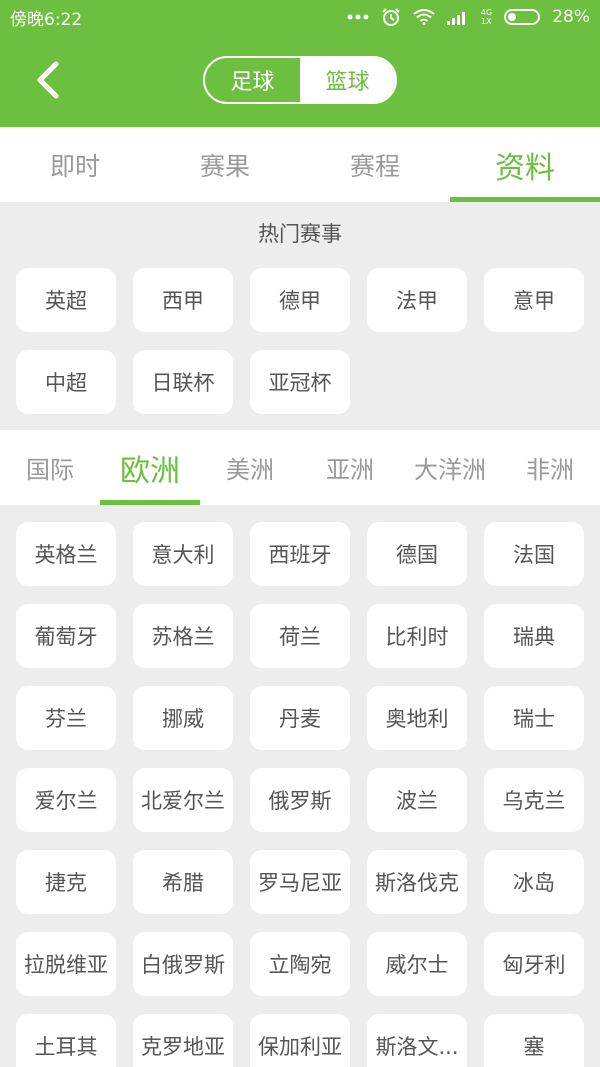 This screenshot has height=1067, width=600. What do you see at coordinates (424, 17) in the screenshot?
I see `wifi-icon` at bounding box center [424, 17].